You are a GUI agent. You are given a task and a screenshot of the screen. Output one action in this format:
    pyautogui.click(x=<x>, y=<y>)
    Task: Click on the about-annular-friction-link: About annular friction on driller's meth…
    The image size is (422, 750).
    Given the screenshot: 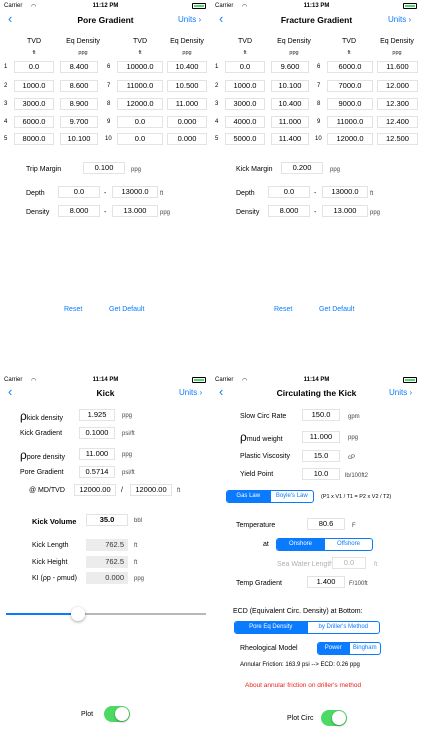 What is the action you would take?
    pyautogui.click(x=303, y=685)
    